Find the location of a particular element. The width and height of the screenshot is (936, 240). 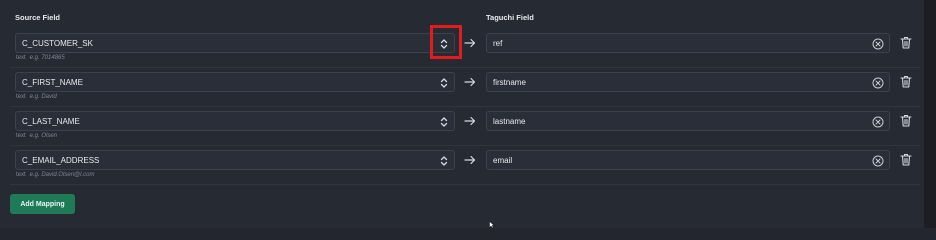

field-example: e.g. David.Olsen@l.com is located at coordinates (62, 175).